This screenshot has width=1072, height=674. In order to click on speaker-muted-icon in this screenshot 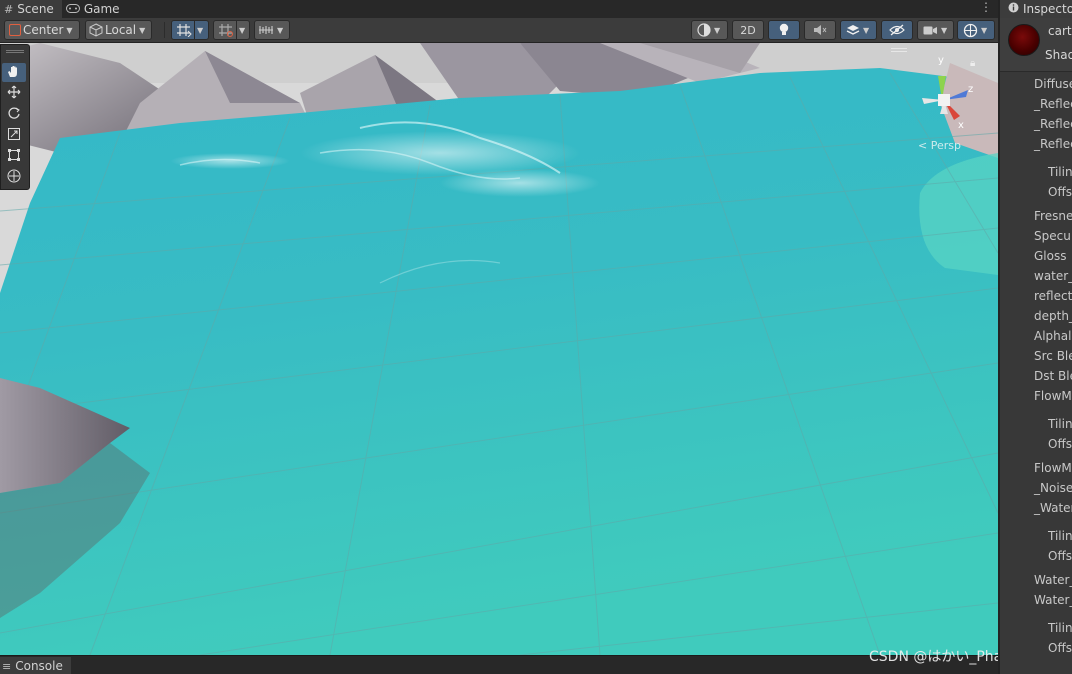, I will do `click(820, 30)`.